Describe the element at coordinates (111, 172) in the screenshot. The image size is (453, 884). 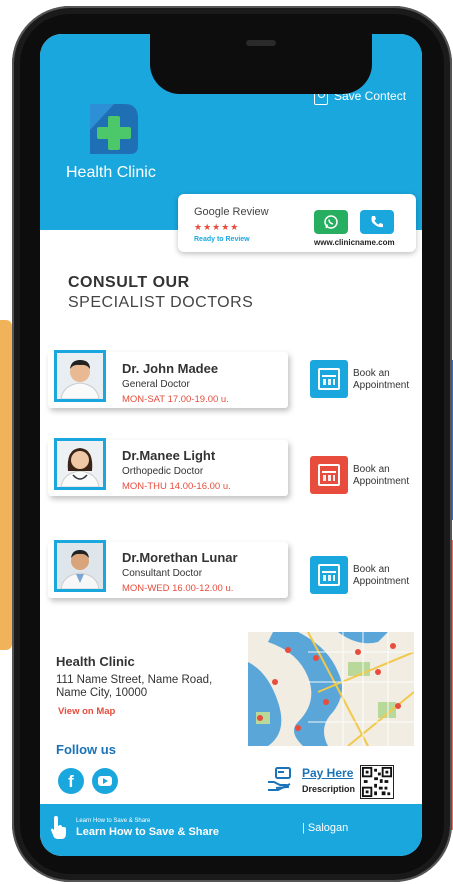
I see `clinic-name: Health Clinic` at that location.